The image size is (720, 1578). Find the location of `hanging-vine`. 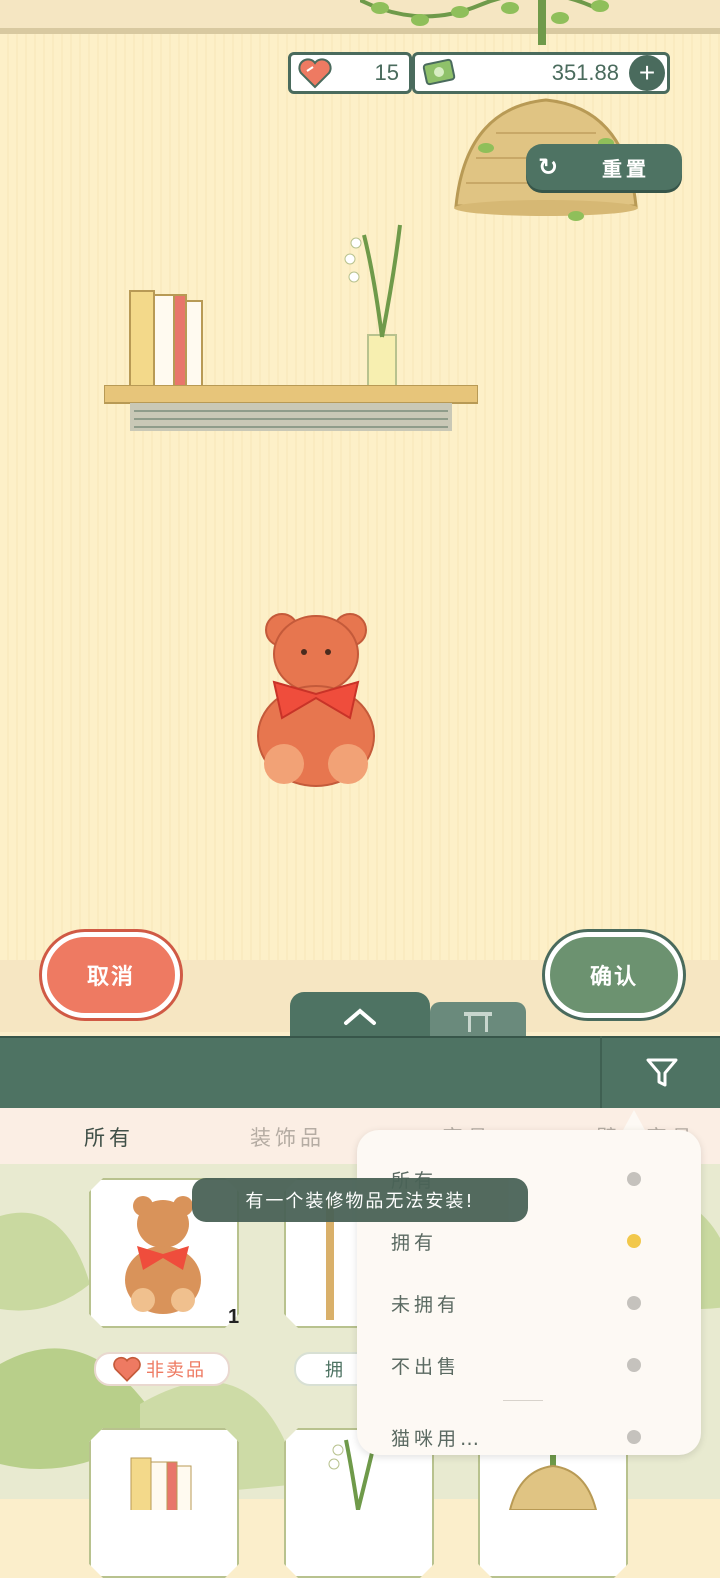

hanging-vine is located at coordinates (484, 22).